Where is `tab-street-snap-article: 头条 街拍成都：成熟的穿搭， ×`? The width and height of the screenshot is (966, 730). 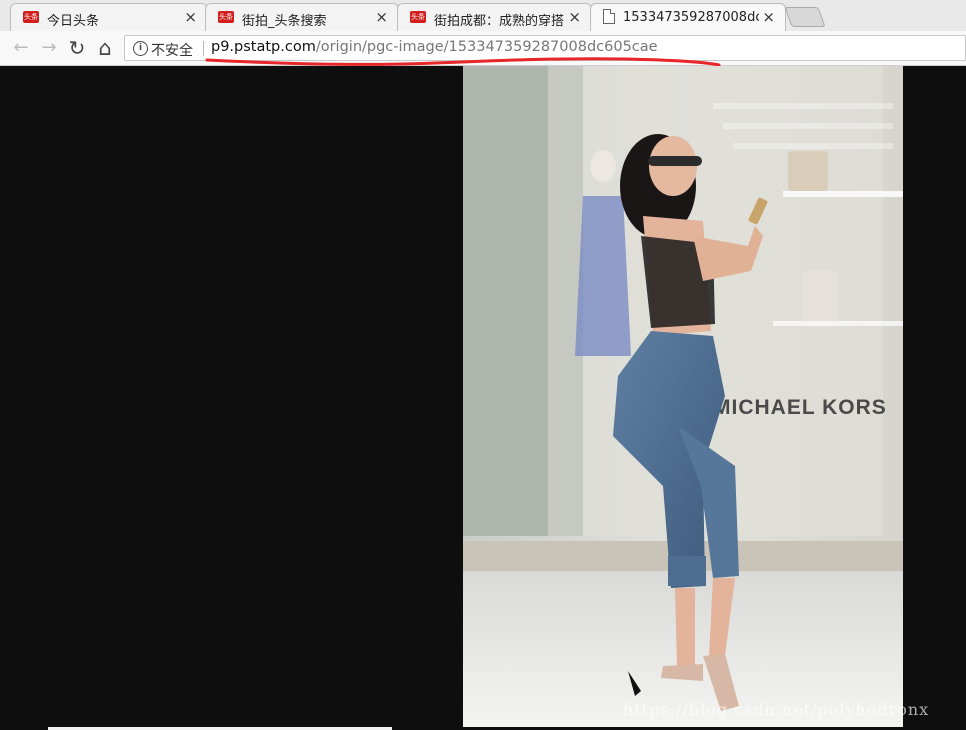 tab-street-snap-article: 头条 街拍成都：成熟的穿搭， × is located at coordinates (494, 17).